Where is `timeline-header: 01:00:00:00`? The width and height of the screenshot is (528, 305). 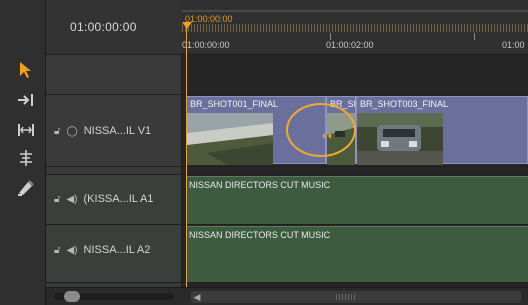
timeline-header: 01:00:00:00 is located at coordinates (114, 27).